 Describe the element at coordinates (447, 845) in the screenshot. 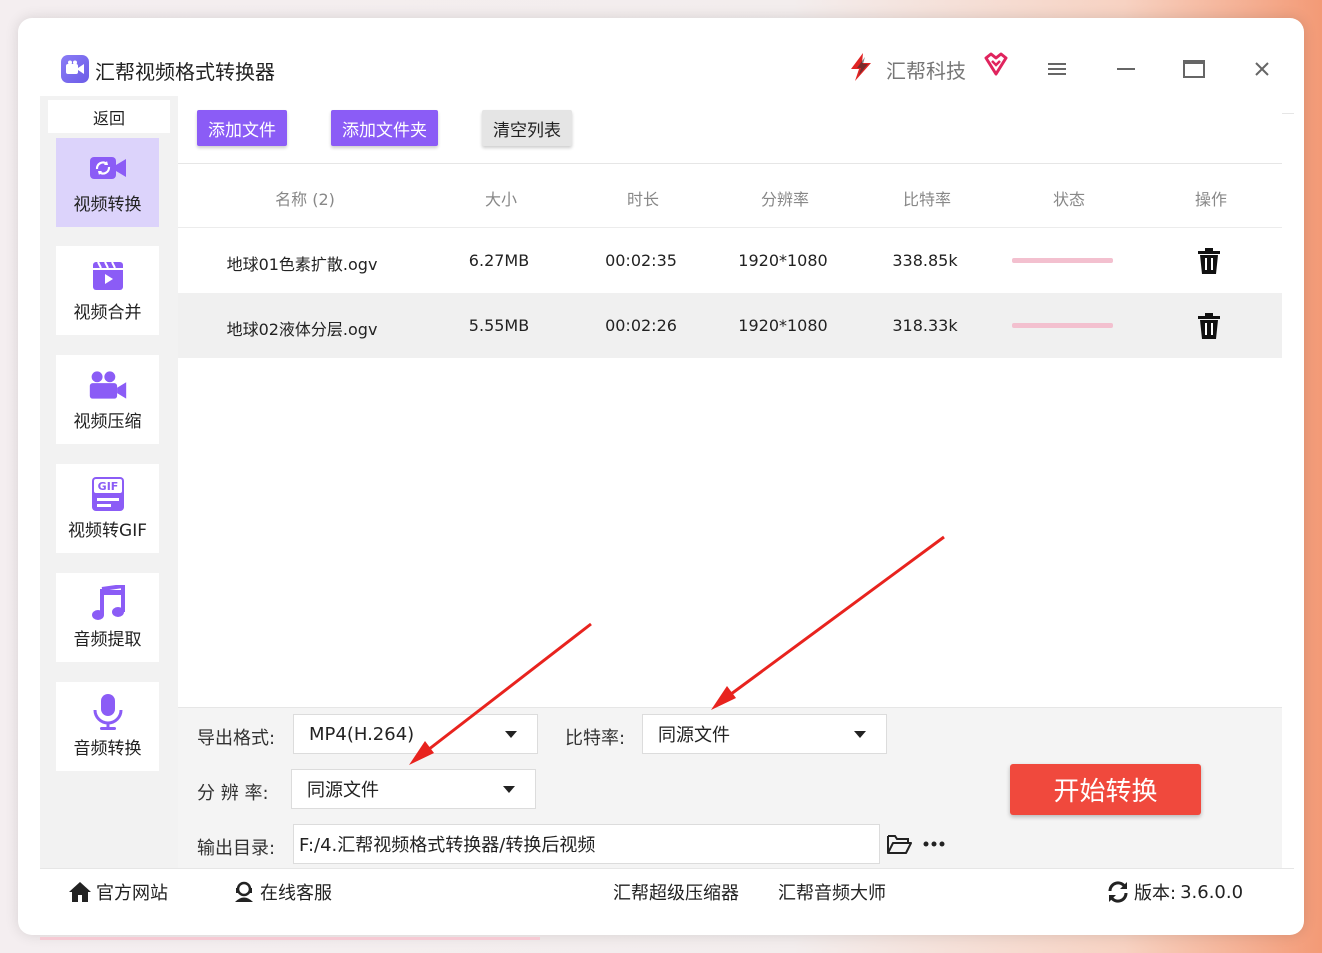

I see `output-path-value: F:/4.汇帮视频格式转换器/转换后视频` at that location.